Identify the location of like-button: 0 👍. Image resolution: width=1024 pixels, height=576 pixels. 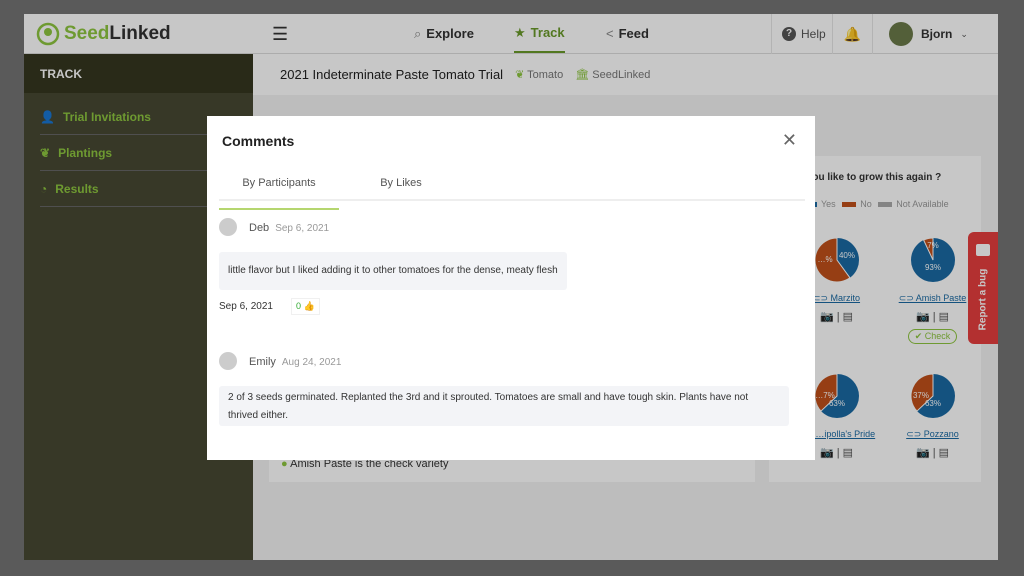
(305, 307).